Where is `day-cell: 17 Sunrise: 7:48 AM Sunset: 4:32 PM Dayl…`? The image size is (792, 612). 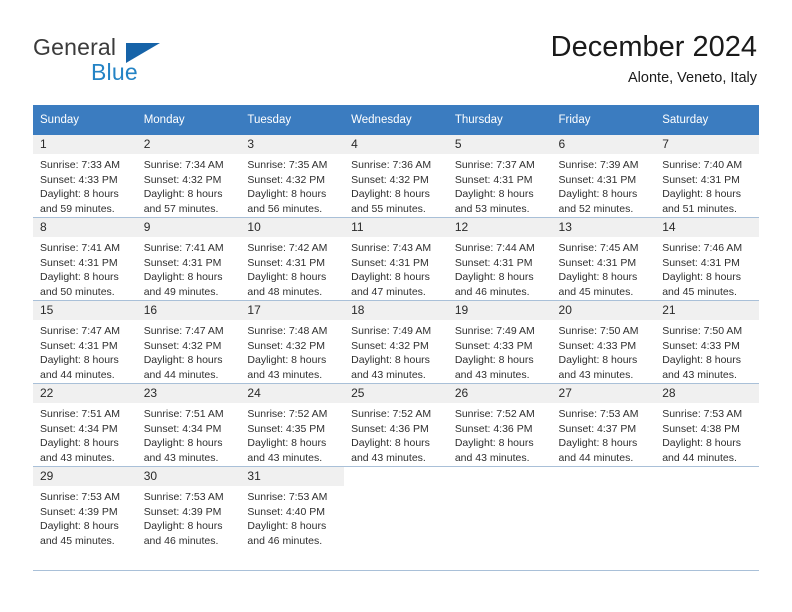
day-cell: 17 Sunrise: 7:48 AM Sunset: 4:32 PM Dayl… is located at coordinates (292, 342).